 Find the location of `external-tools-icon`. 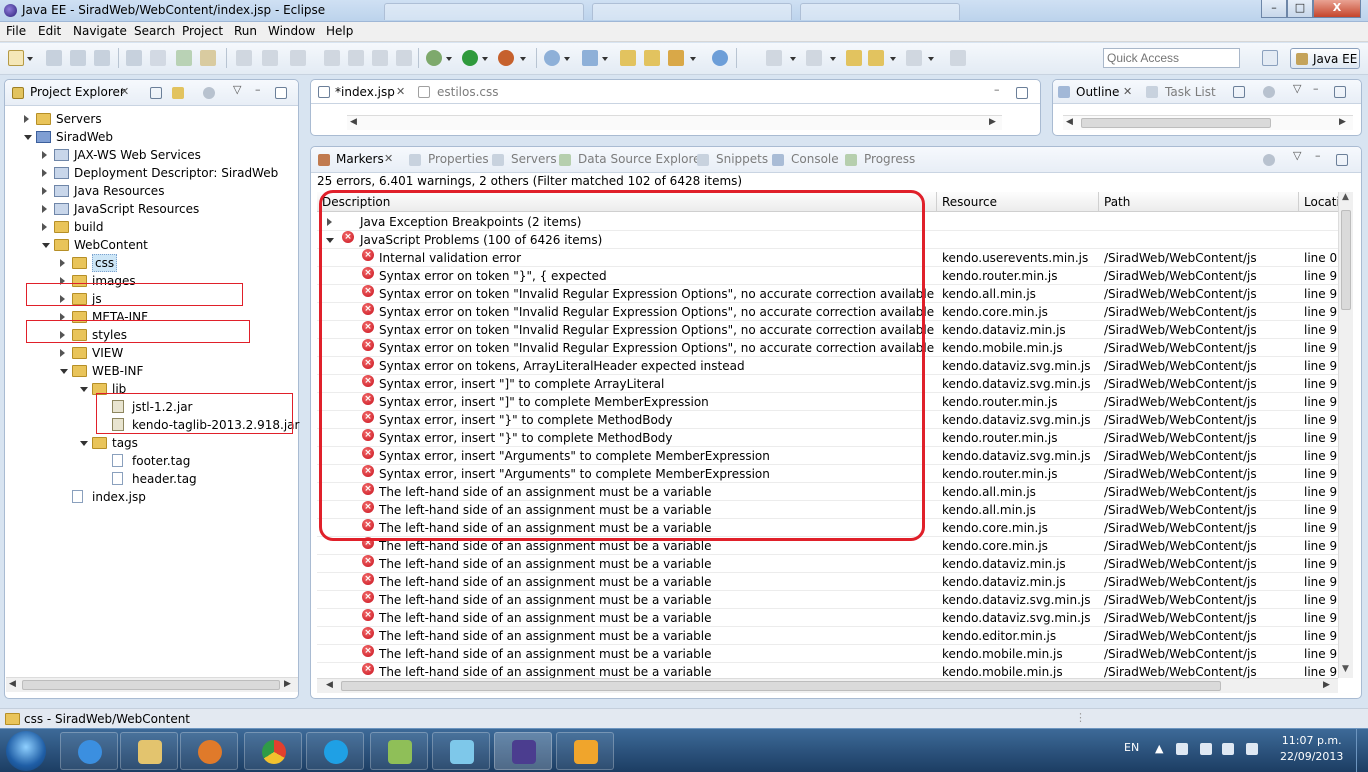

external-tools-icon is located at coordinates (506, 58).